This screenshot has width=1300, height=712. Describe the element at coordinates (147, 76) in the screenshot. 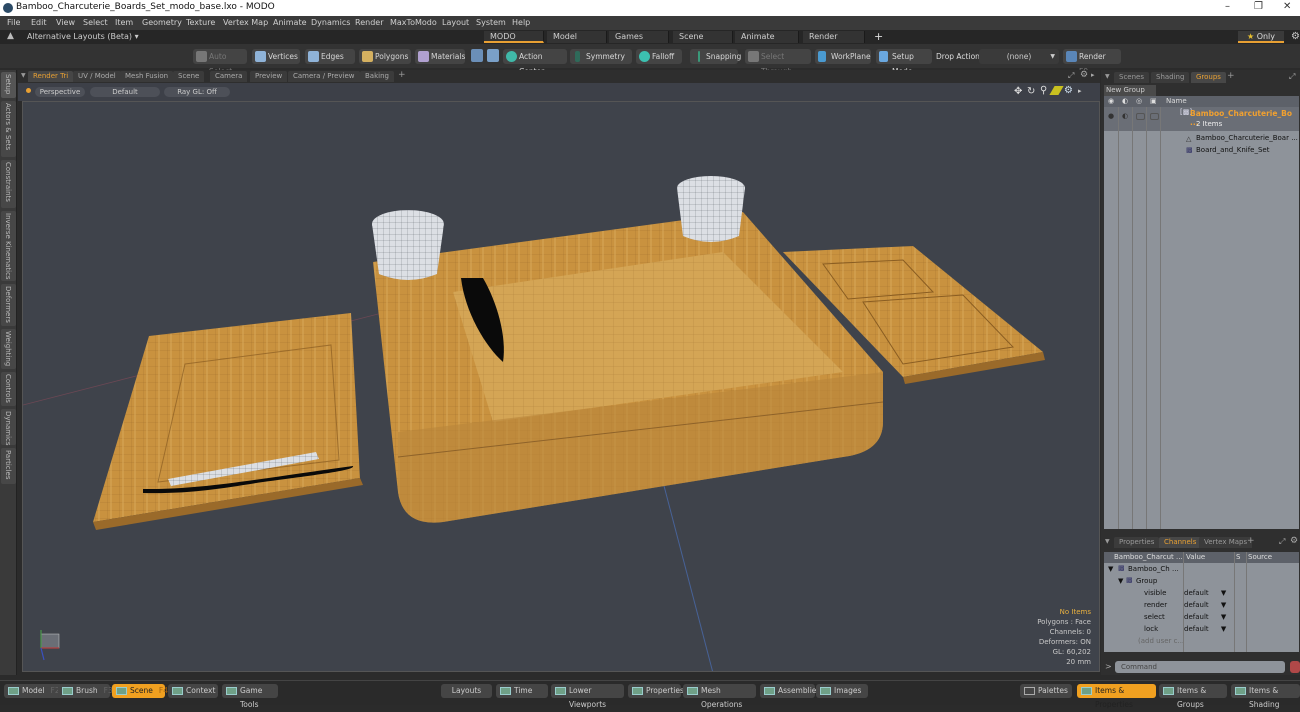

I see `tab-mesh-fusion: Mesh Fusion` at that location.